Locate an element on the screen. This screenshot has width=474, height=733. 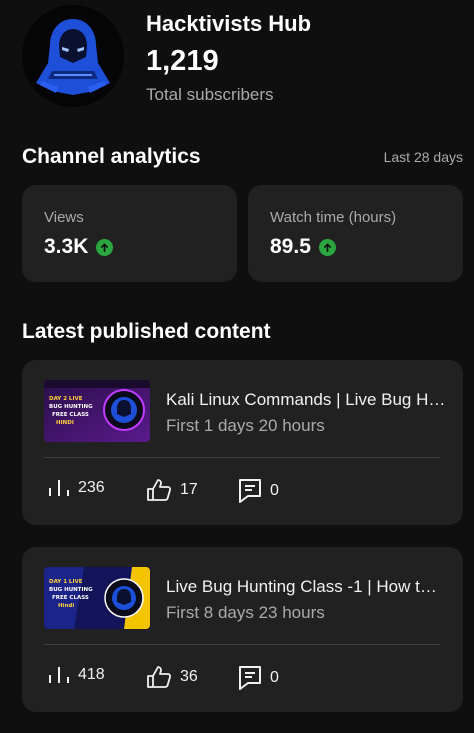
views-value-row: 3.3K is located at coordinates (79, 247).